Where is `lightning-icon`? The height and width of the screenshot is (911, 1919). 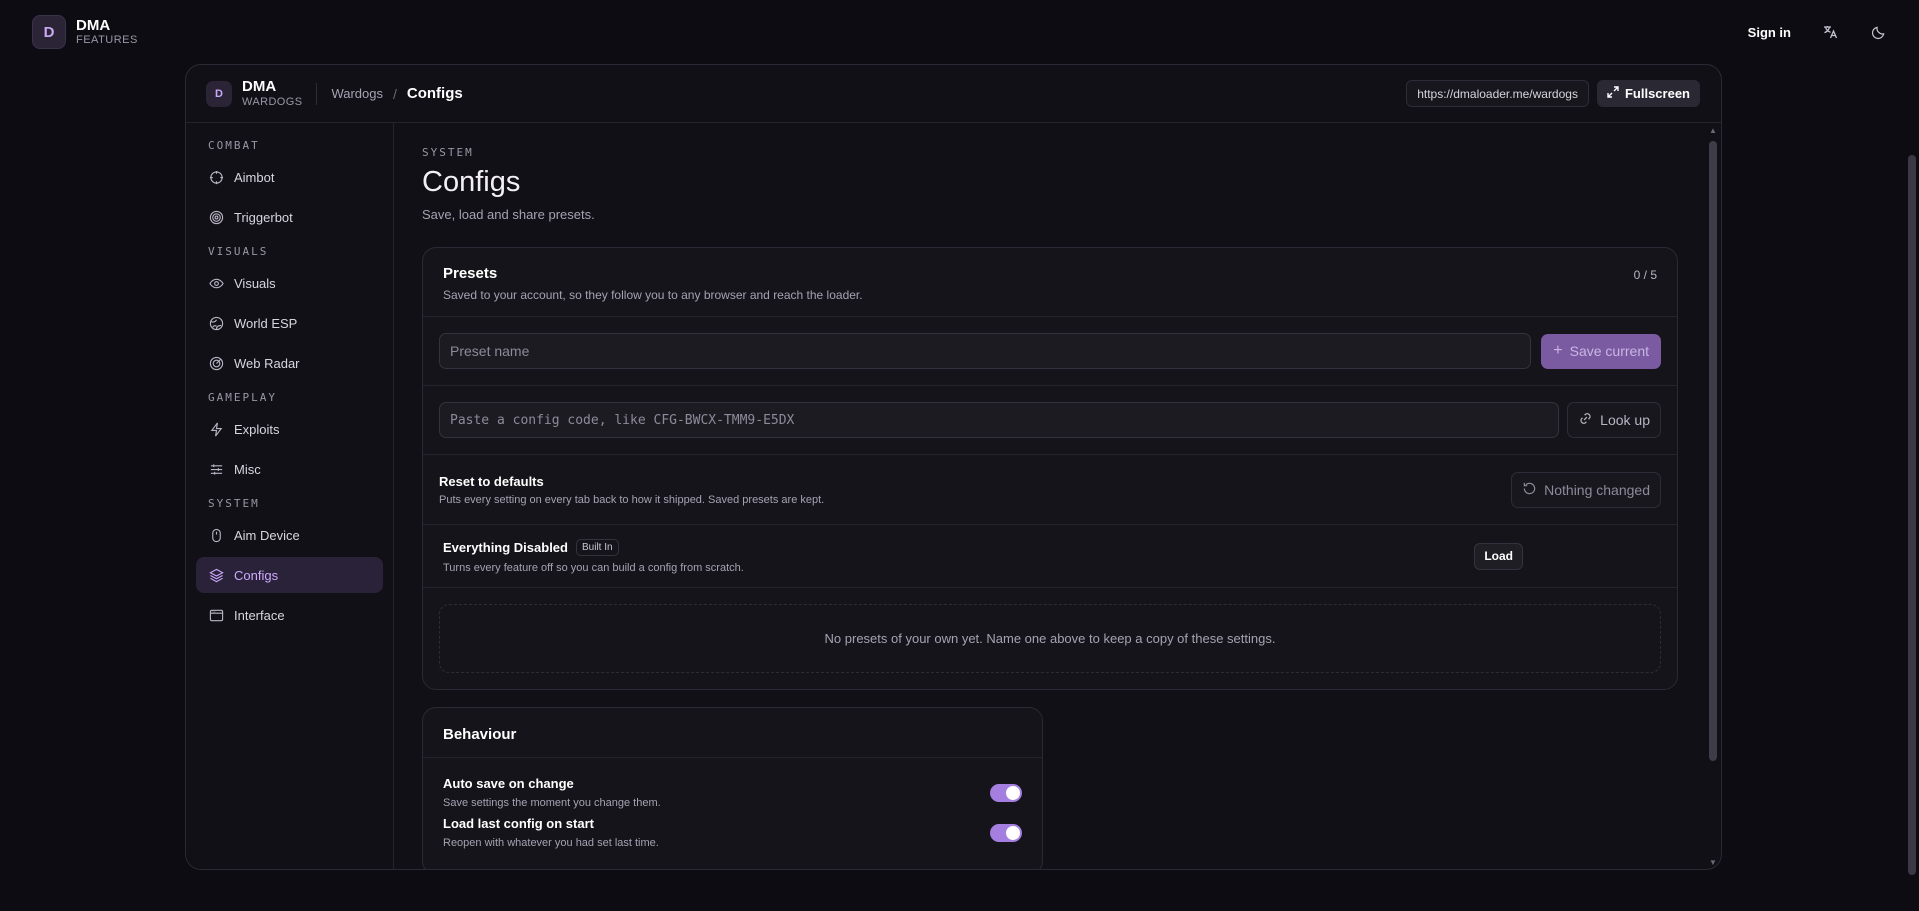 lightning-icon is located at coordinates (216, 429).